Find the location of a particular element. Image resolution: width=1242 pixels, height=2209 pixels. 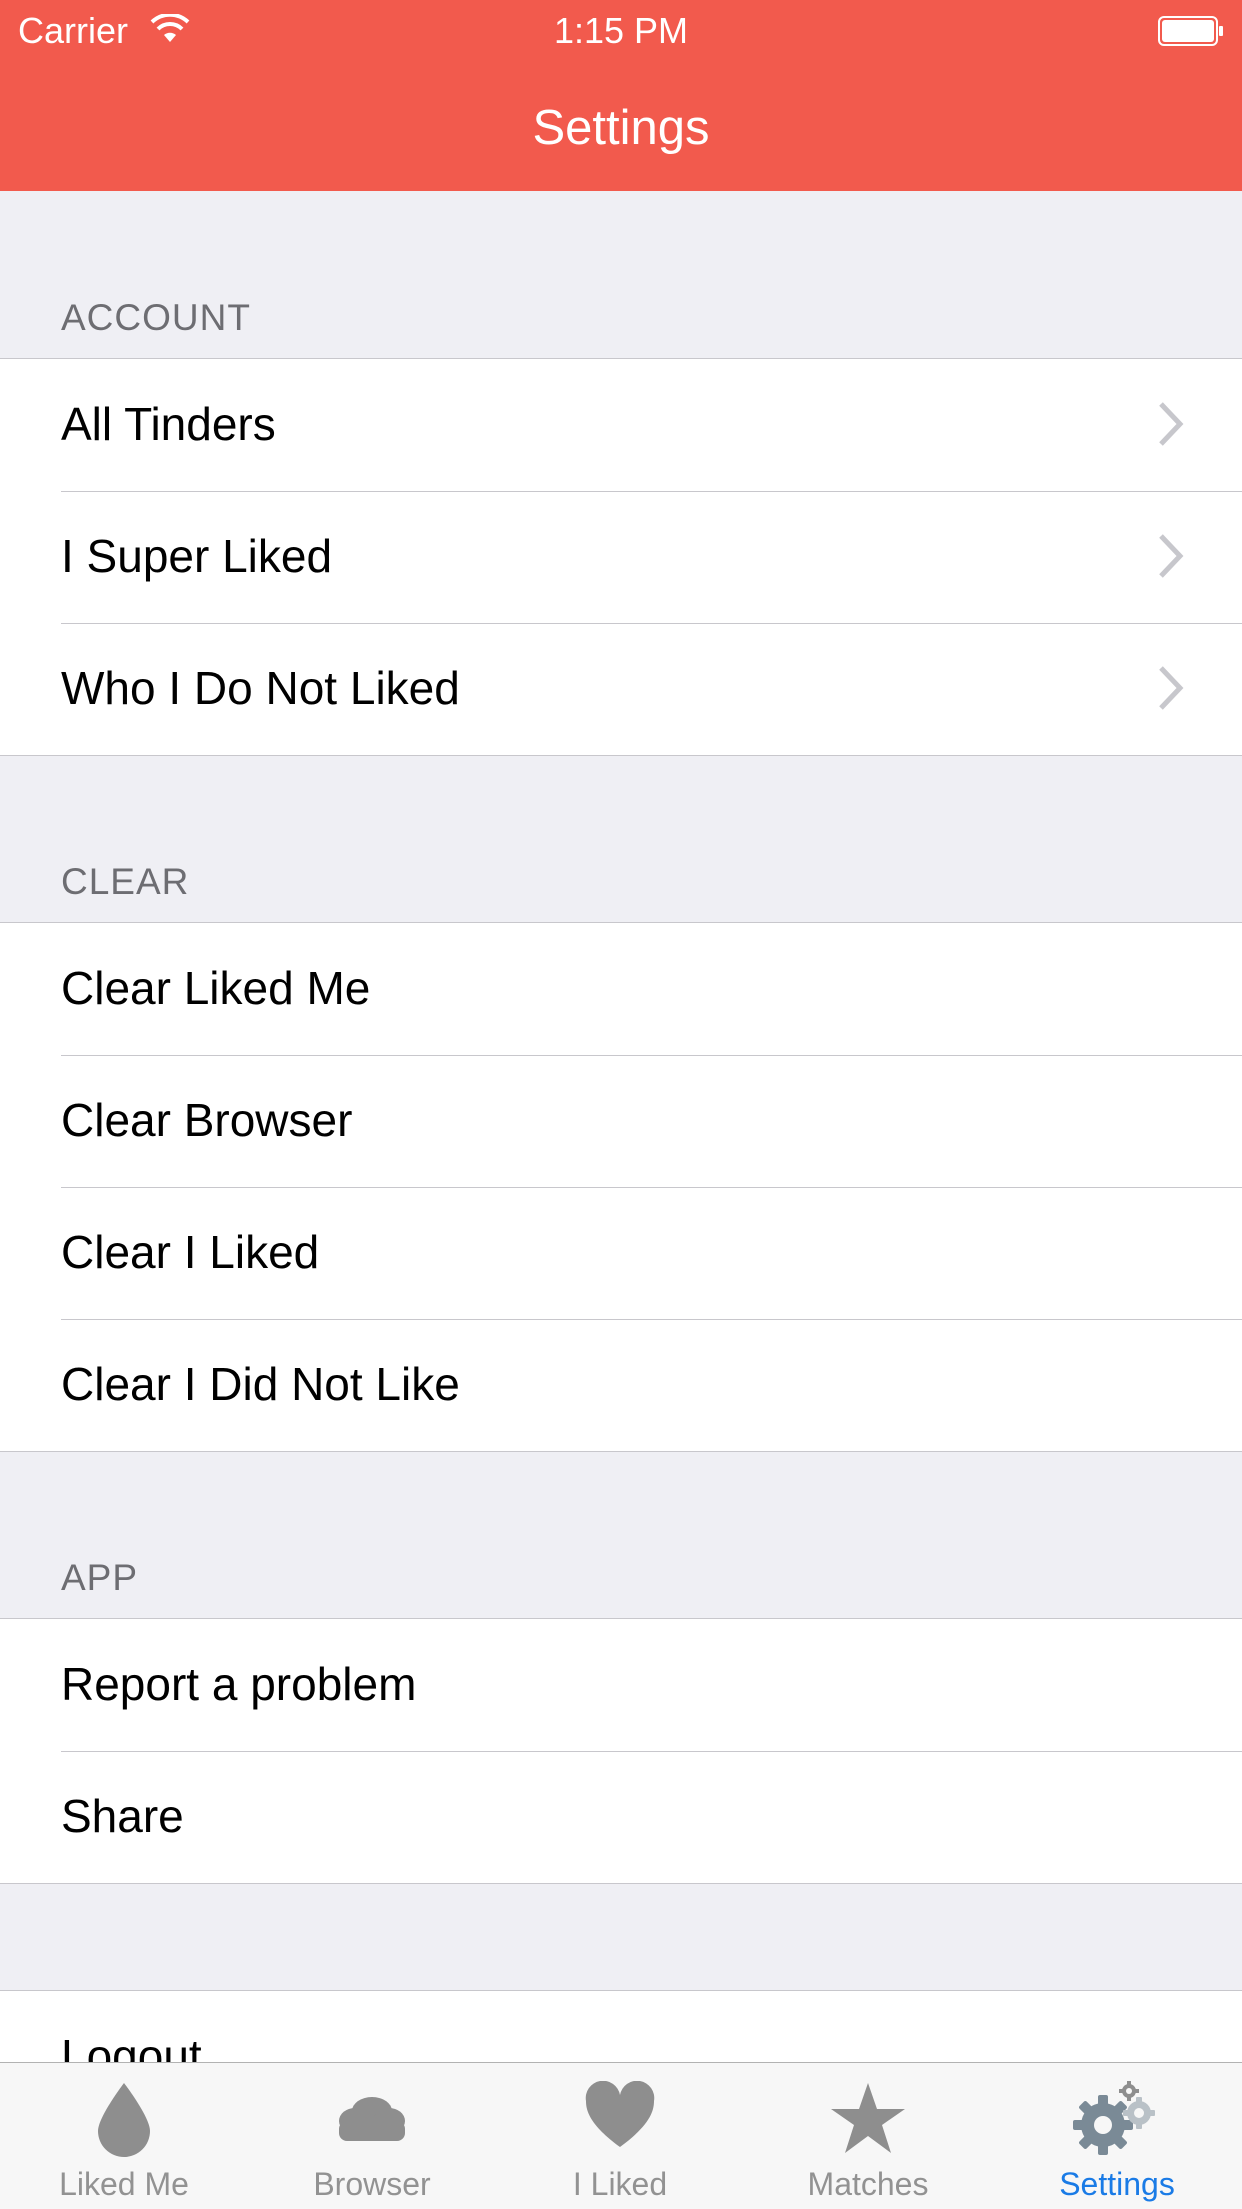

row-label: Report a problem is located at coordinates (239, 1684).